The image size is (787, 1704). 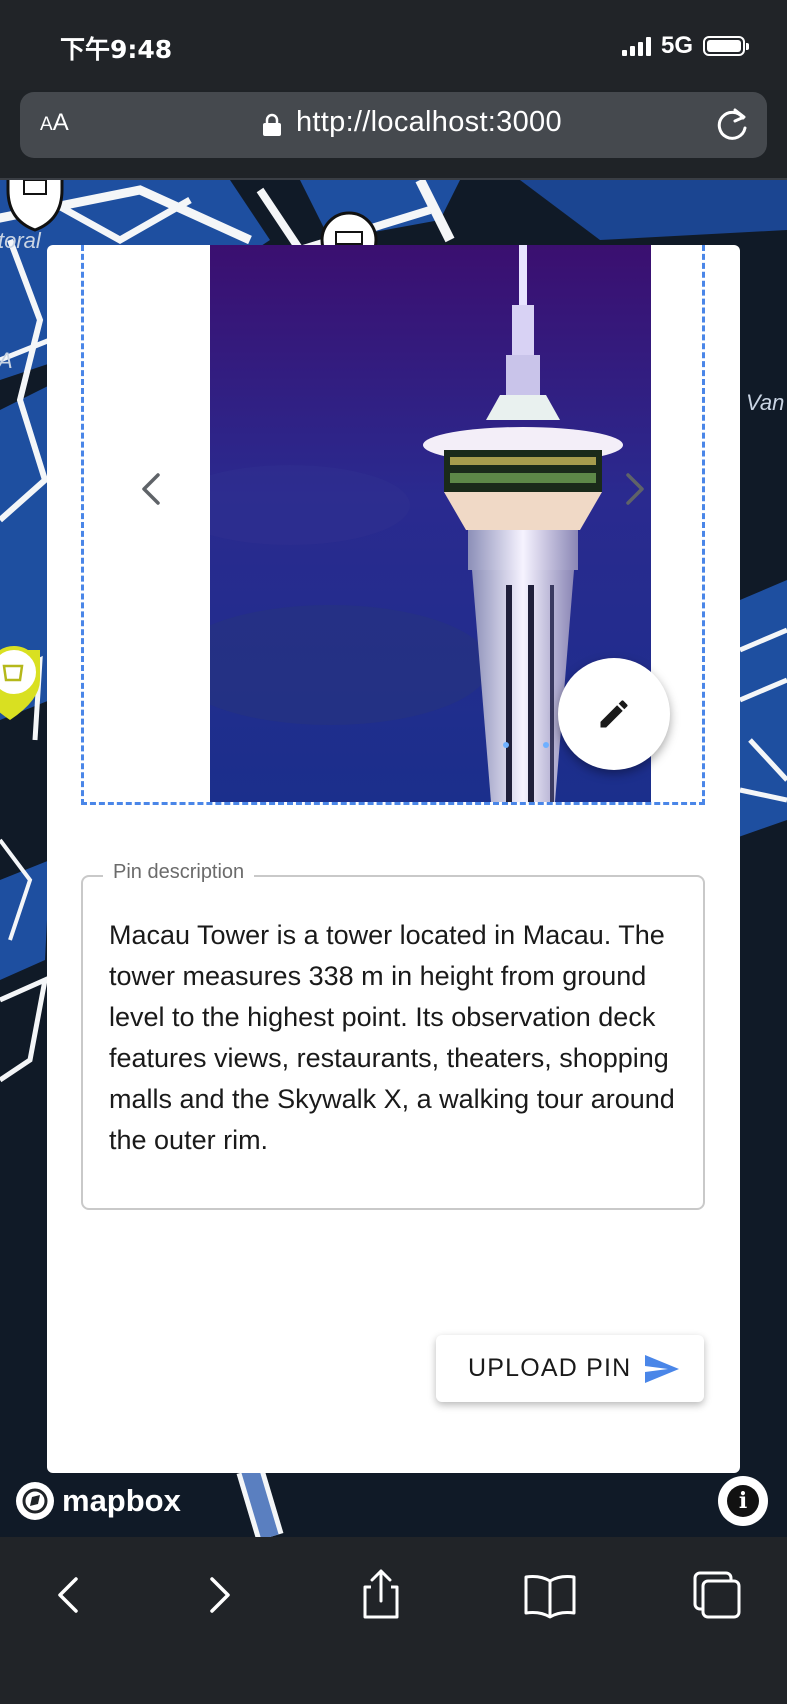 I want to click on map-label-3: Van, so click(x=765, y=402).